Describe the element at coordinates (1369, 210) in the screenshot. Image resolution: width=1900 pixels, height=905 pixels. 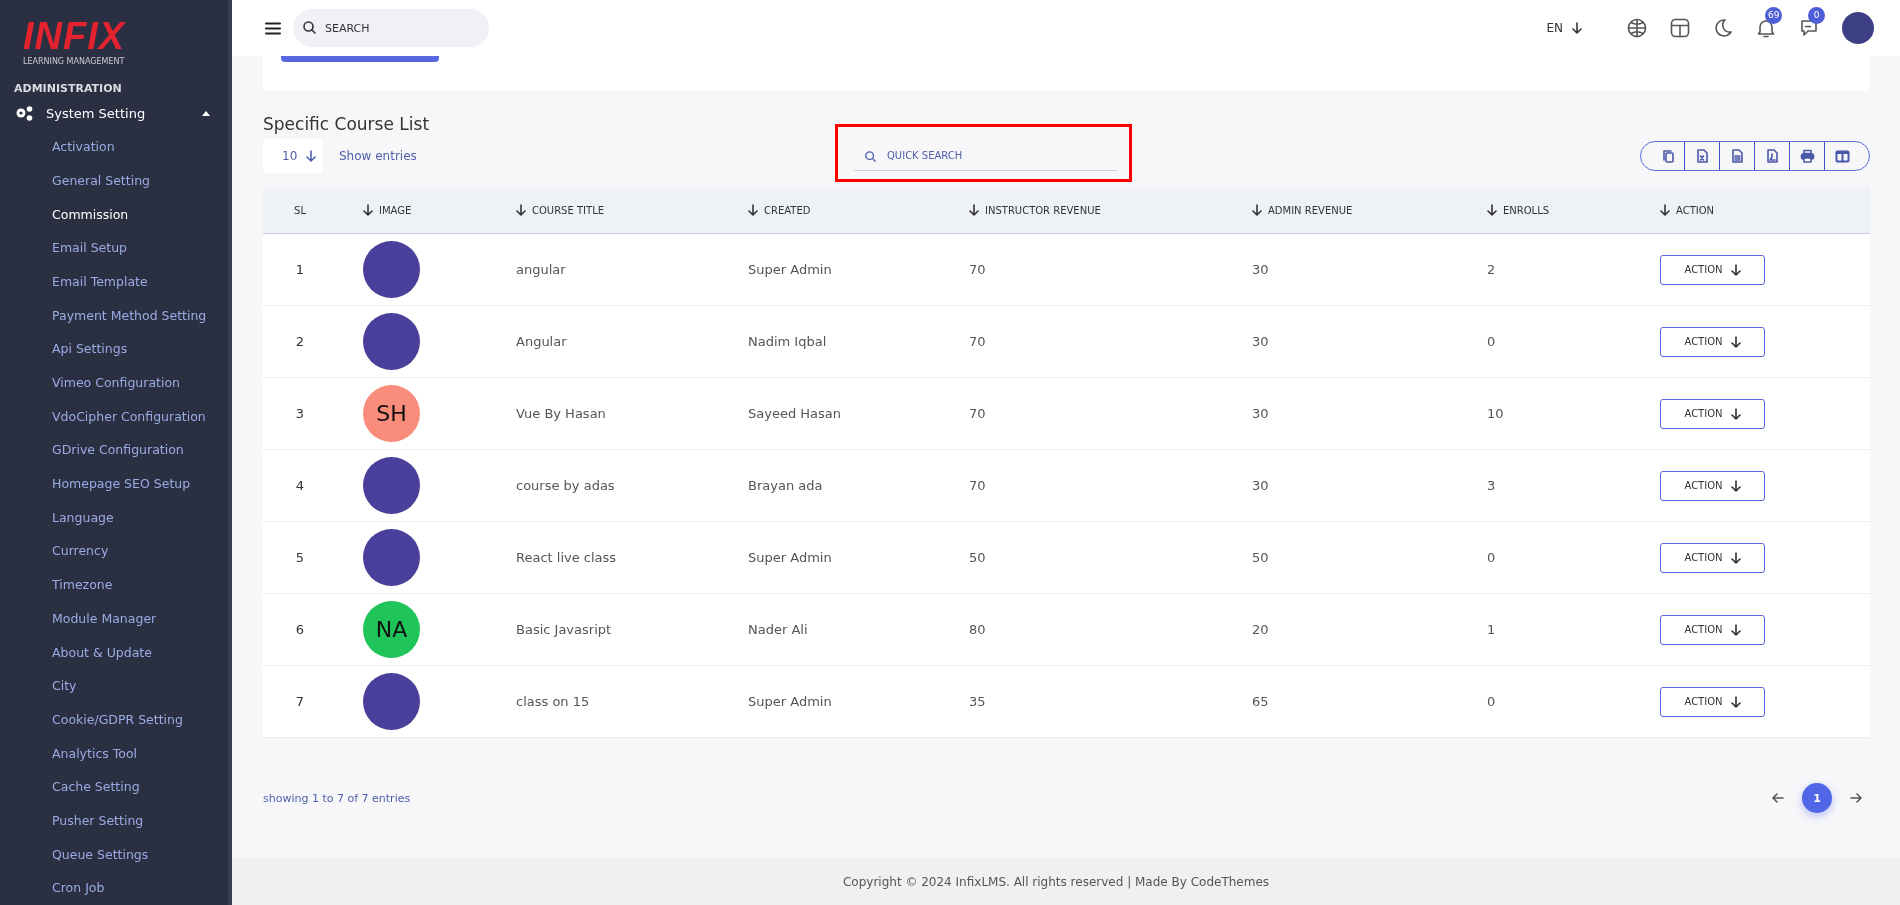
I see `column-header: ADMIN REVENUE` at that location.